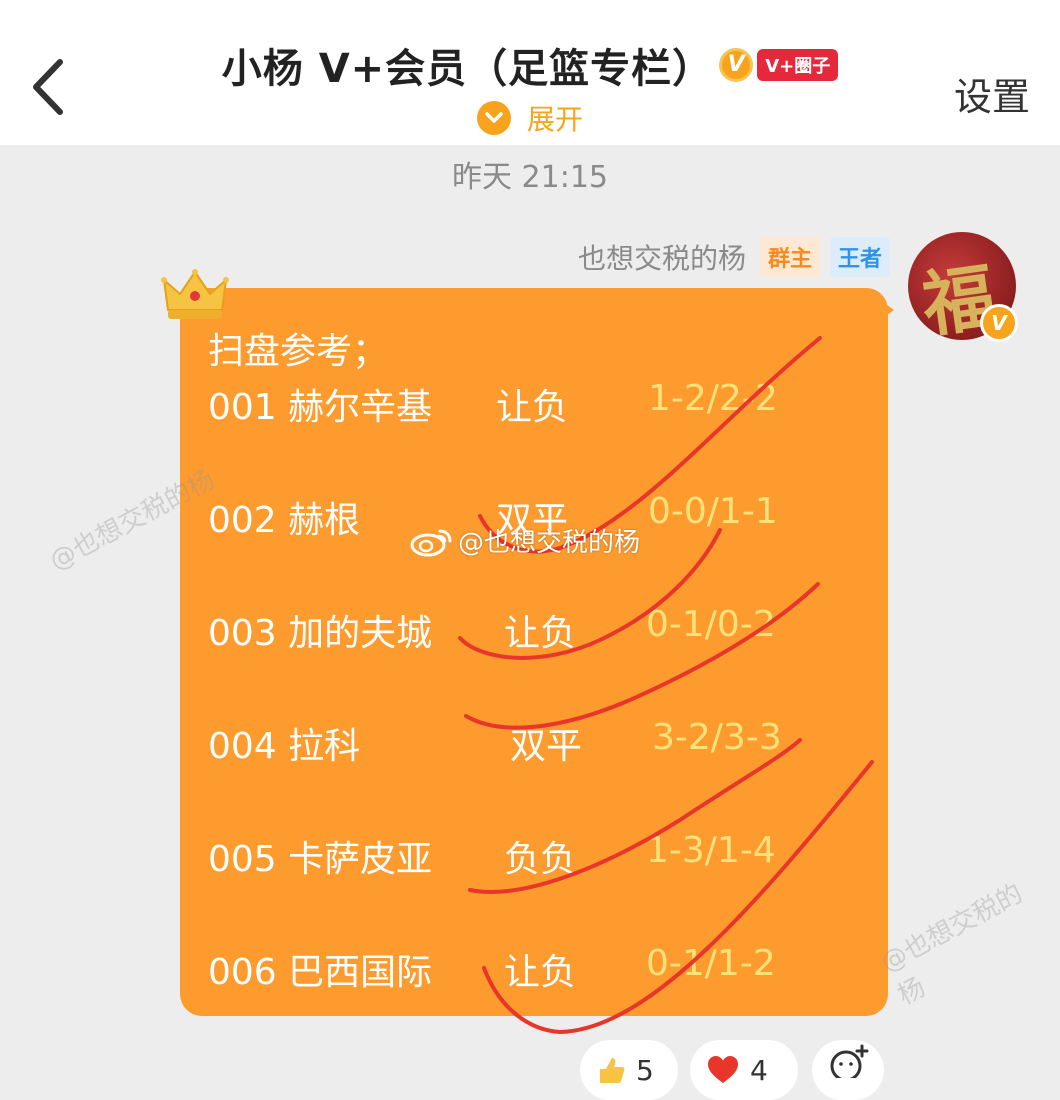 This screenshot has width=1060, height=1100. I want to click on message-intro: 扫盘参考；, so click(298, 351).